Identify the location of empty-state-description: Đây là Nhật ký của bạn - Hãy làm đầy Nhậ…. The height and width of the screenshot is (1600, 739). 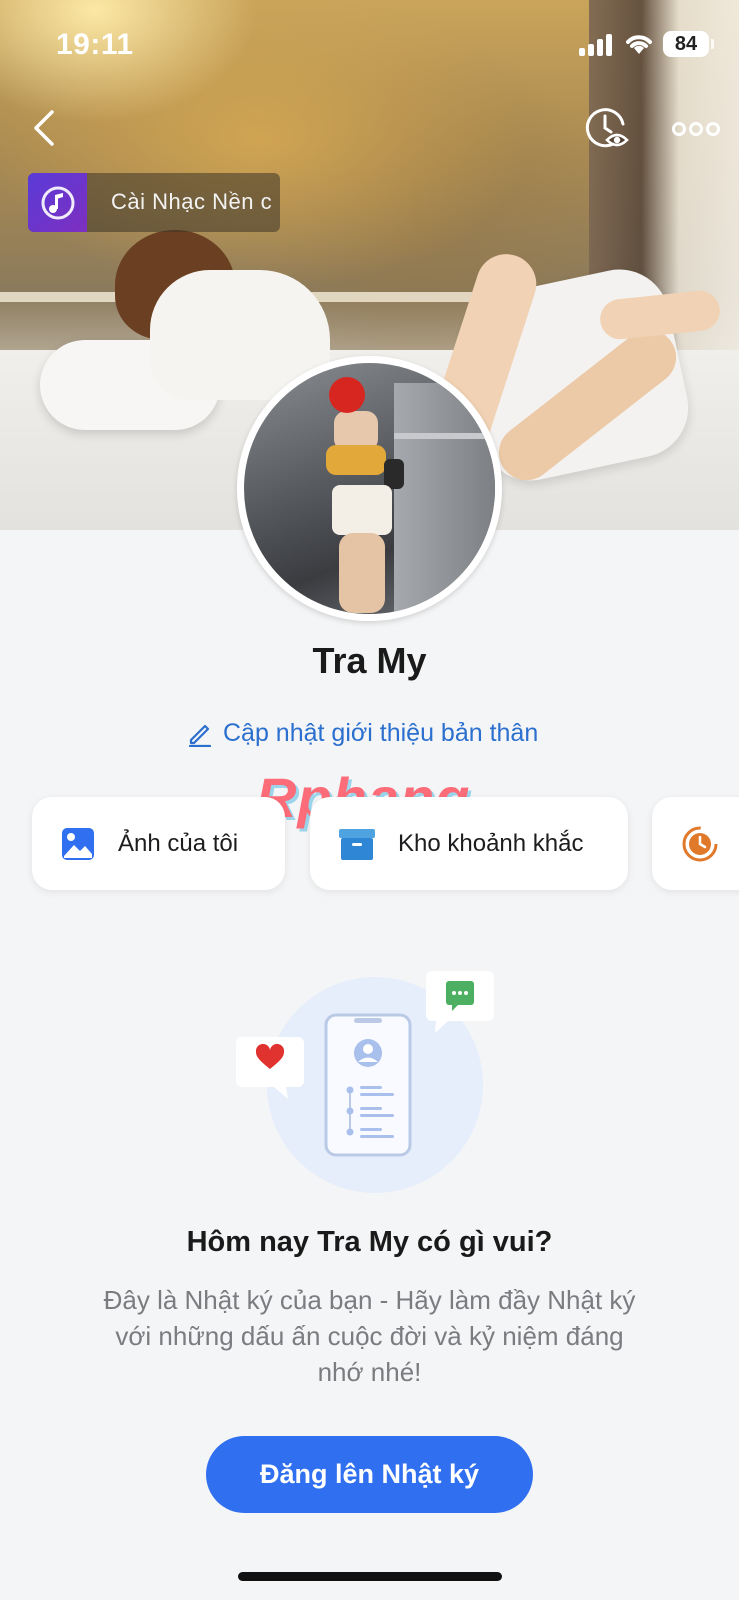
(369, 1336).